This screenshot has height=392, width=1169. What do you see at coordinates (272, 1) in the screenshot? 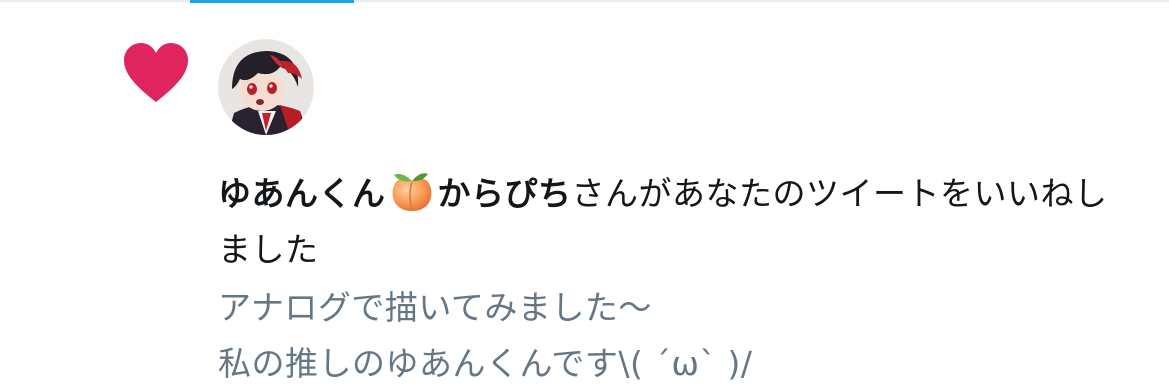
I see `active-tab-indicator` at bounding box center [272, 1].